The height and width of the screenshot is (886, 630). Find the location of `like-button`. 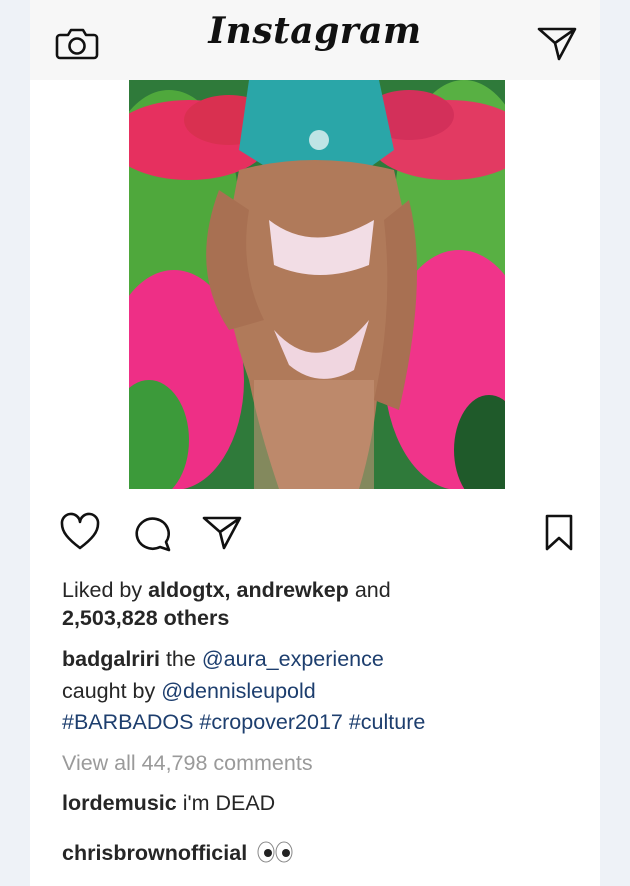

like-button is located at coordinates (80, 532).